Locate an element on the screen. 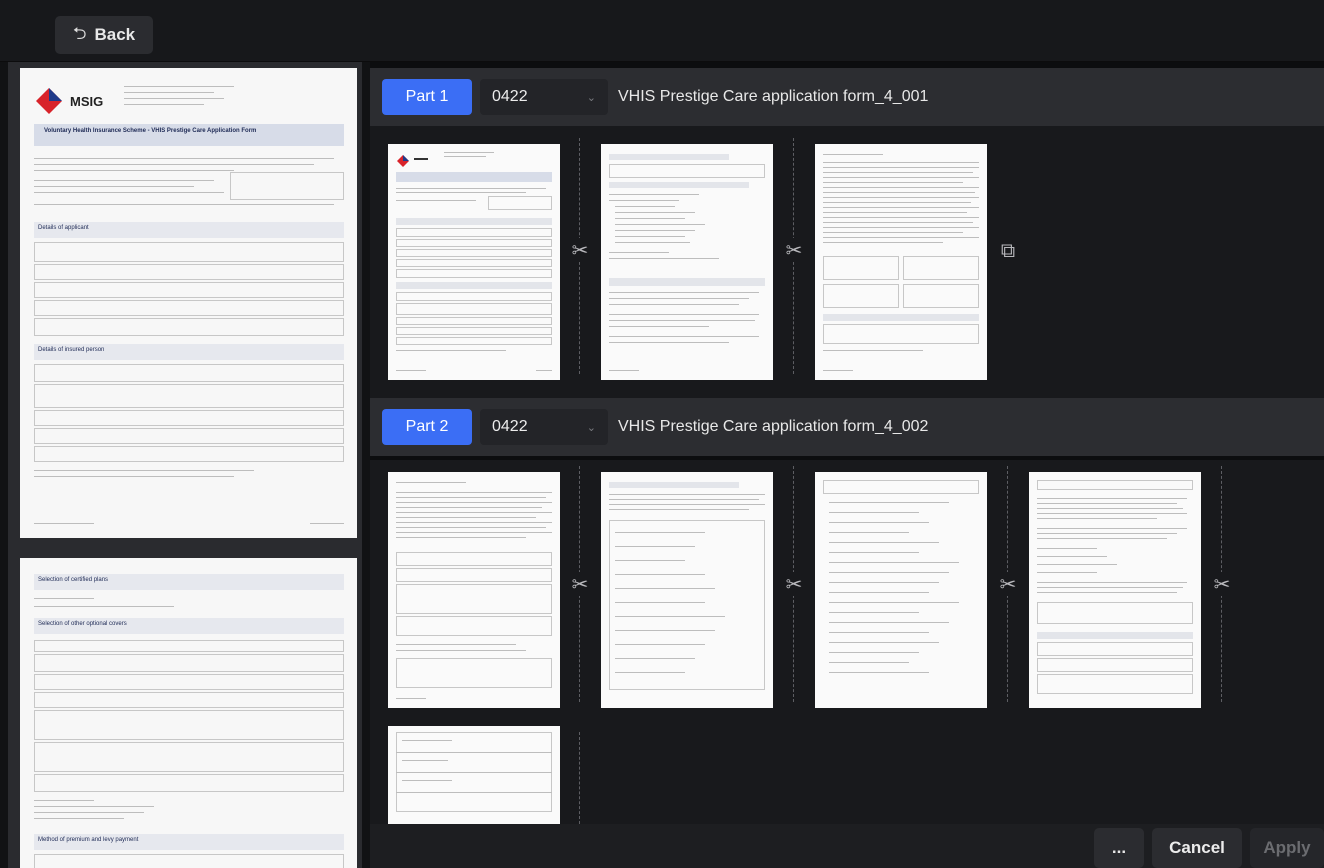 The image size is (1324, 868). merge-icon: ⧉ is located at coordinates (1008, 250).